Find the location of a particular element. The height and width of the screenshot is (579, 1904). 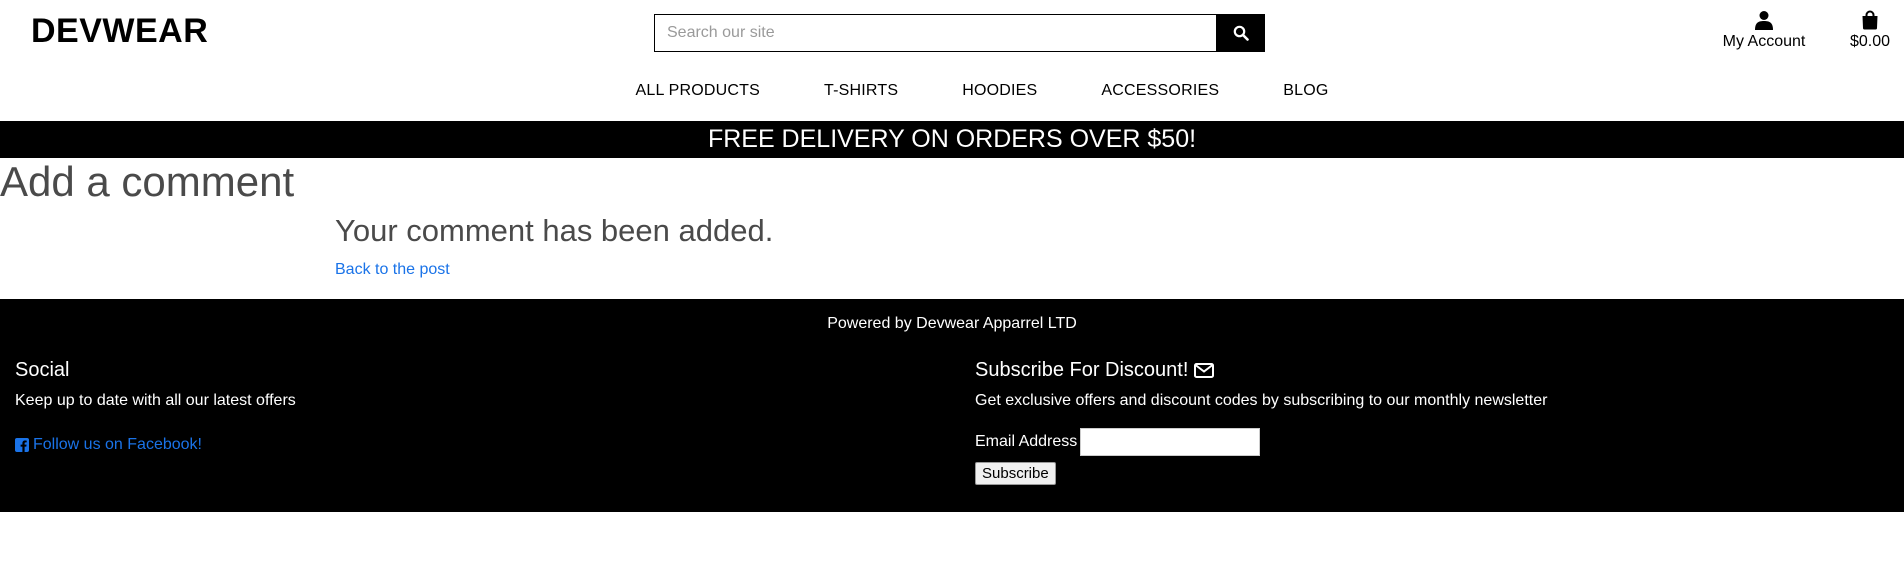

facebook-link: Follow us on Facebook! is located at coordinates (155, 445).